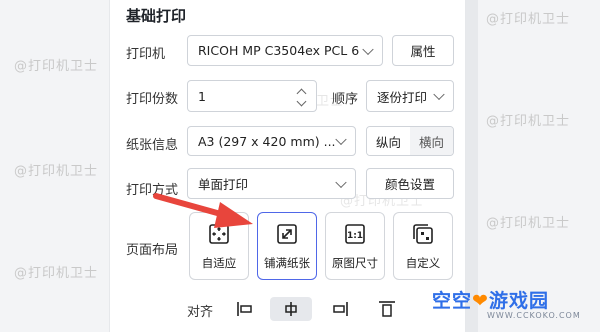 The width and height of the screenshot is (600, 332). Describe the element at coordinates (202, 96) in the screenshot. I see `copies-value: 1` at that location.